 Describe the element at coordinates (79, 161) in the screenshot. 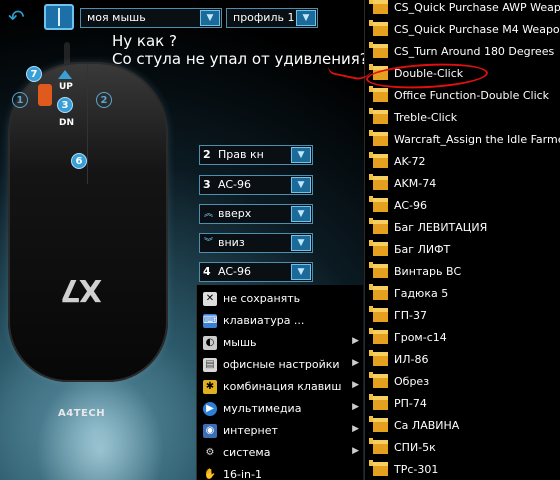

I see `button-6-marker: 6` at that location.